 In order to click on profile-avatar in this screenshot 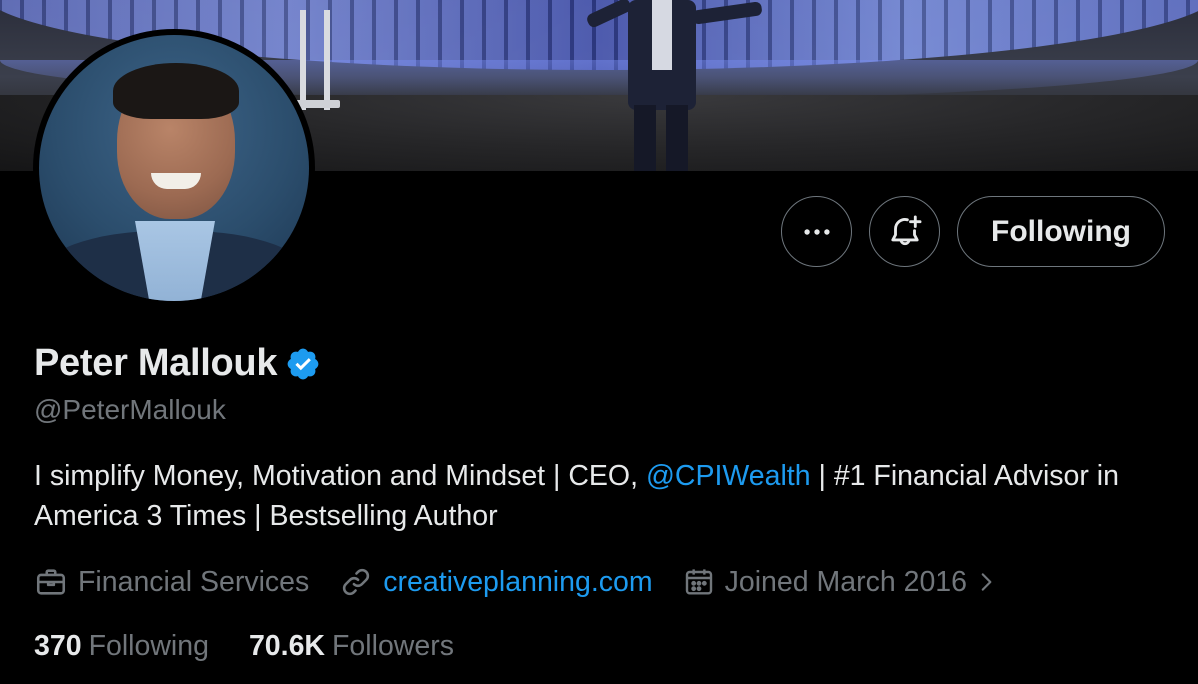, I will do `click(174, 168)`.